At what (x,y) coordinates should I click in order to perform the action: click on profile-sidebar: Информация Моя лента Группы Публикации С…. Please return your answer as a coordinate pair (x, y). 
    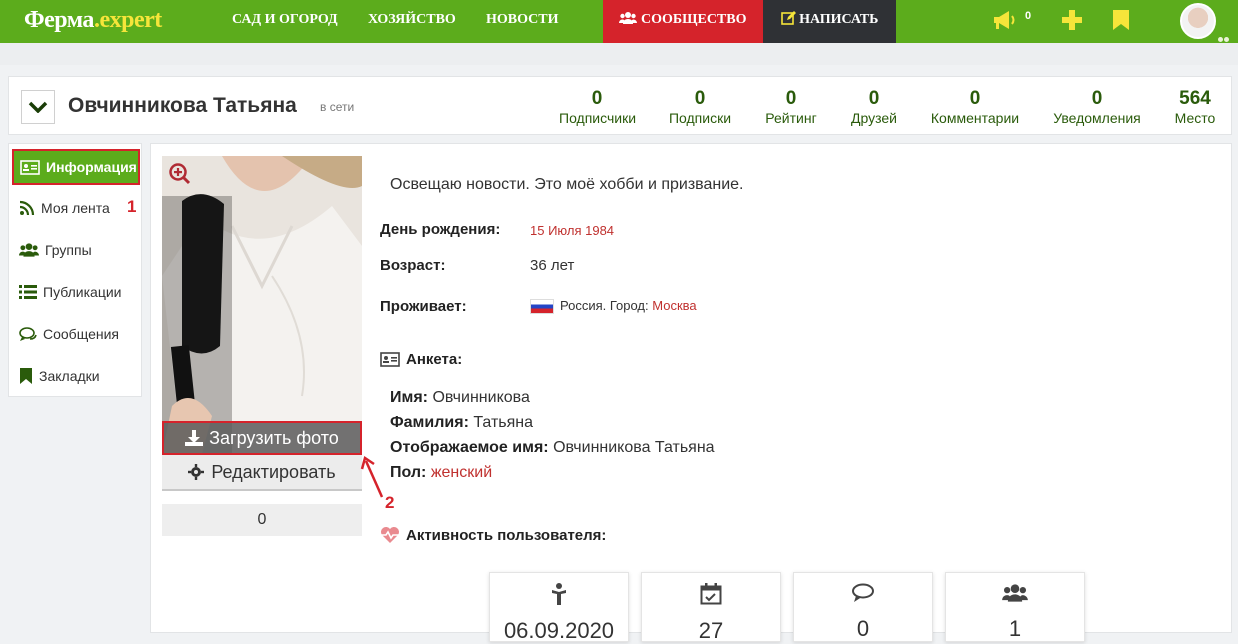
    Looking at the image, I should click on (75, 270).